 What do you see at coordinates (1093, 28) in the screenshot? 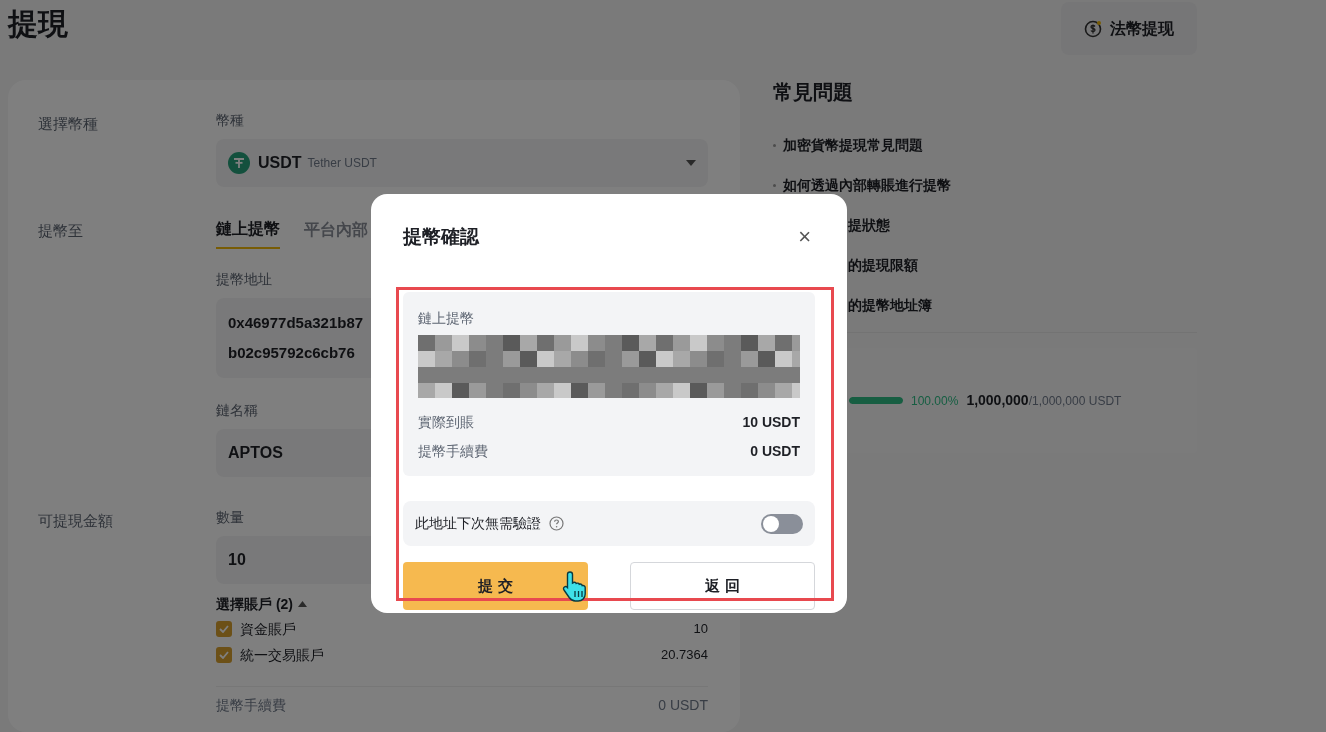
I see `dollar-coin-icon` at bounding box center [1093, 28].